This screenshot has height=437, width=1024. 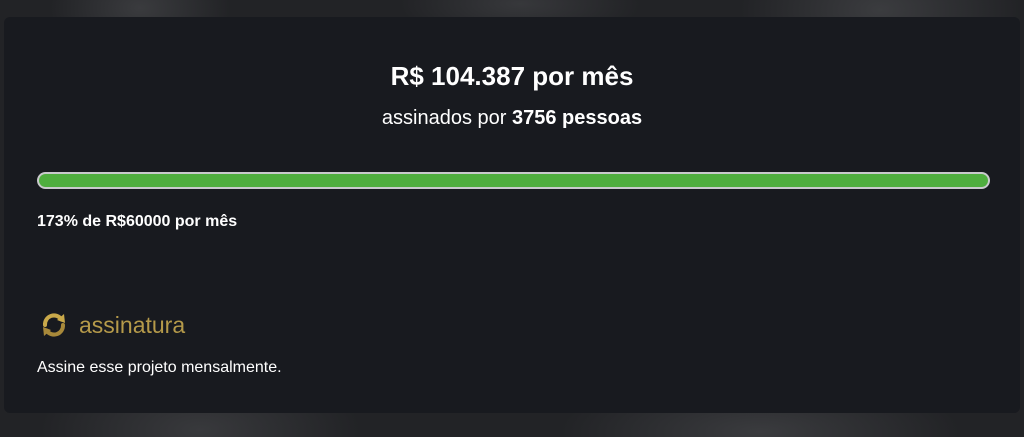 What do you see at coordinates (132, 325) in the screenshot?
I see `brand-name: assinatura` at bounding box center [132, 325].